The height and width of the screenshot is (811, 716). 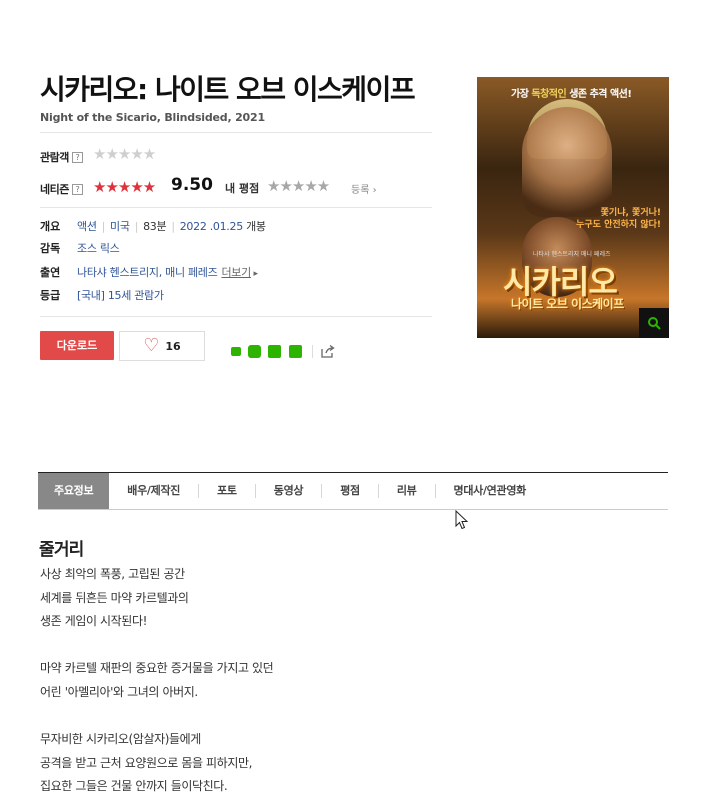 What do you see at coordinates (274, 351) in the screenshot?
I see `bookmark-share-icon` at bounding box center [274, 351].